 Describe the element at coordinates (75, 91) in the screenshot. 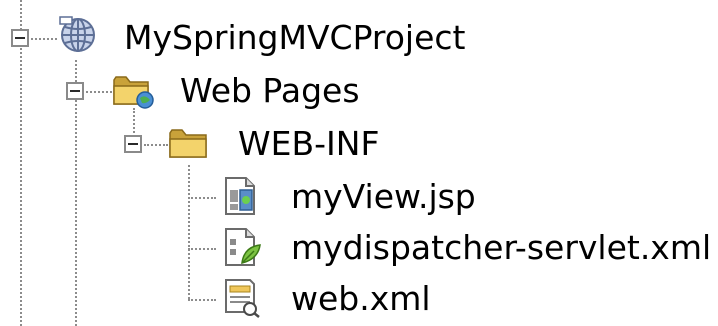

I see `collapse-toggle-web-pages` at that location.